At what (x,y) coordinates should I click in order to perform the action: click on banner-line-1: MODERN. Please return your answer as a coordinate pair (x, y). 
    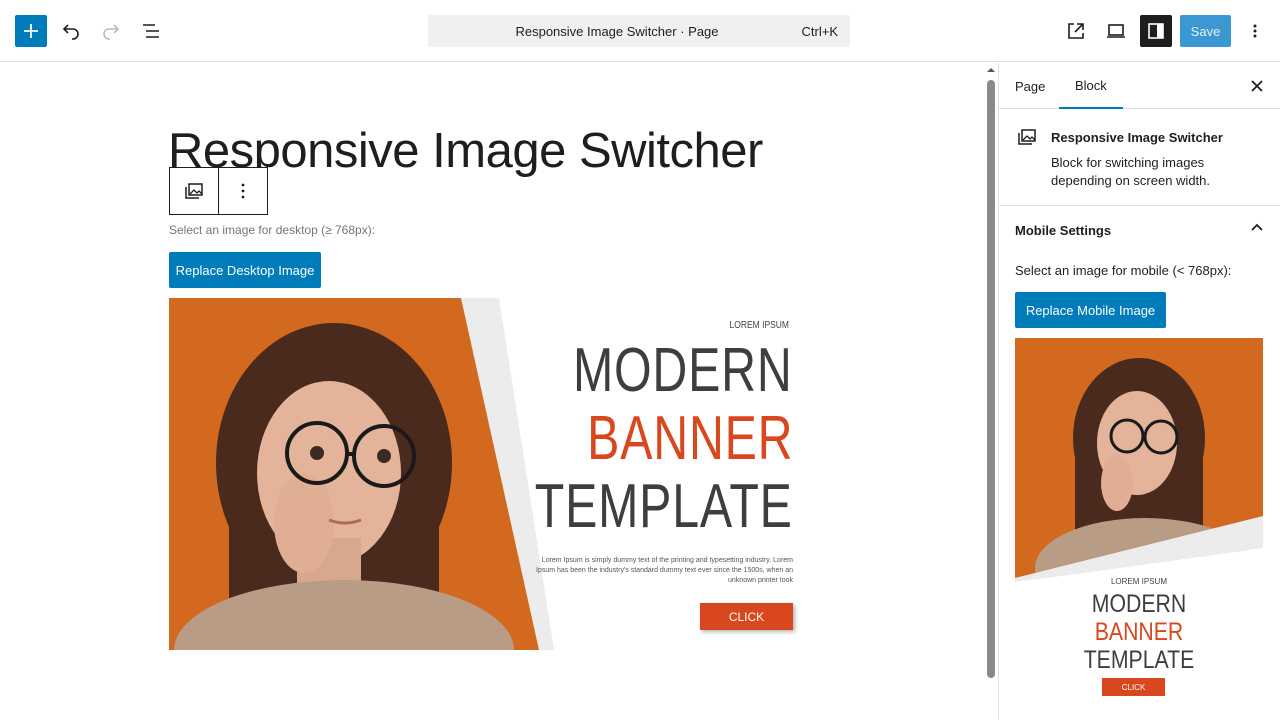
    Looking at the image, I should click on (683, 370).